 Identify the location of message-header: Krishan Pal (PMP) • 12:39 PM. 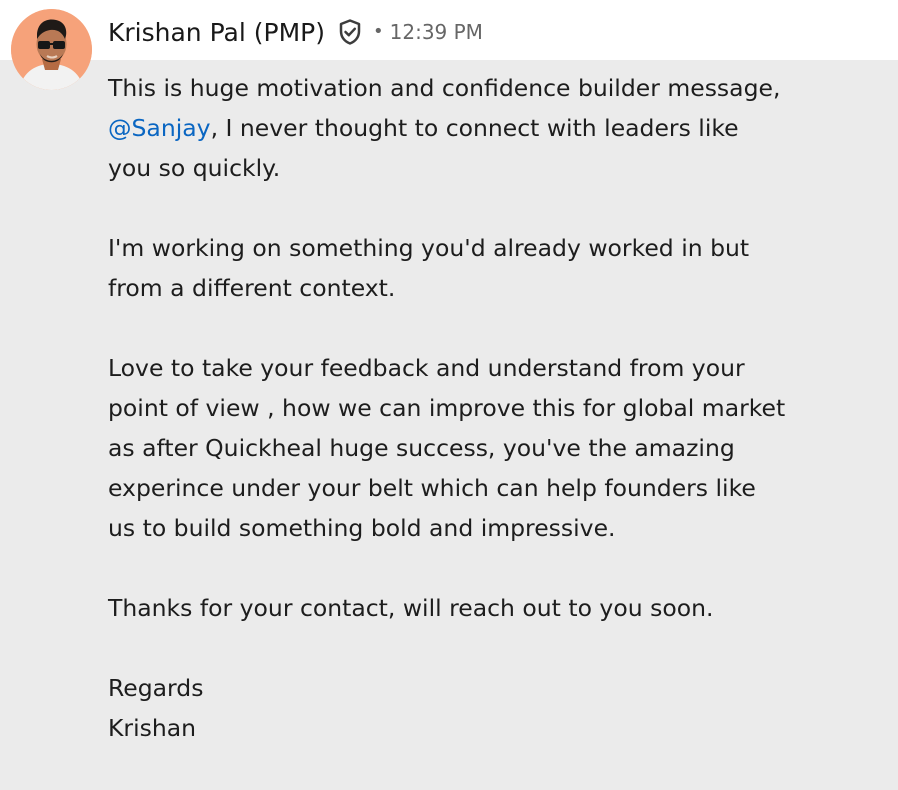
(295, 32).